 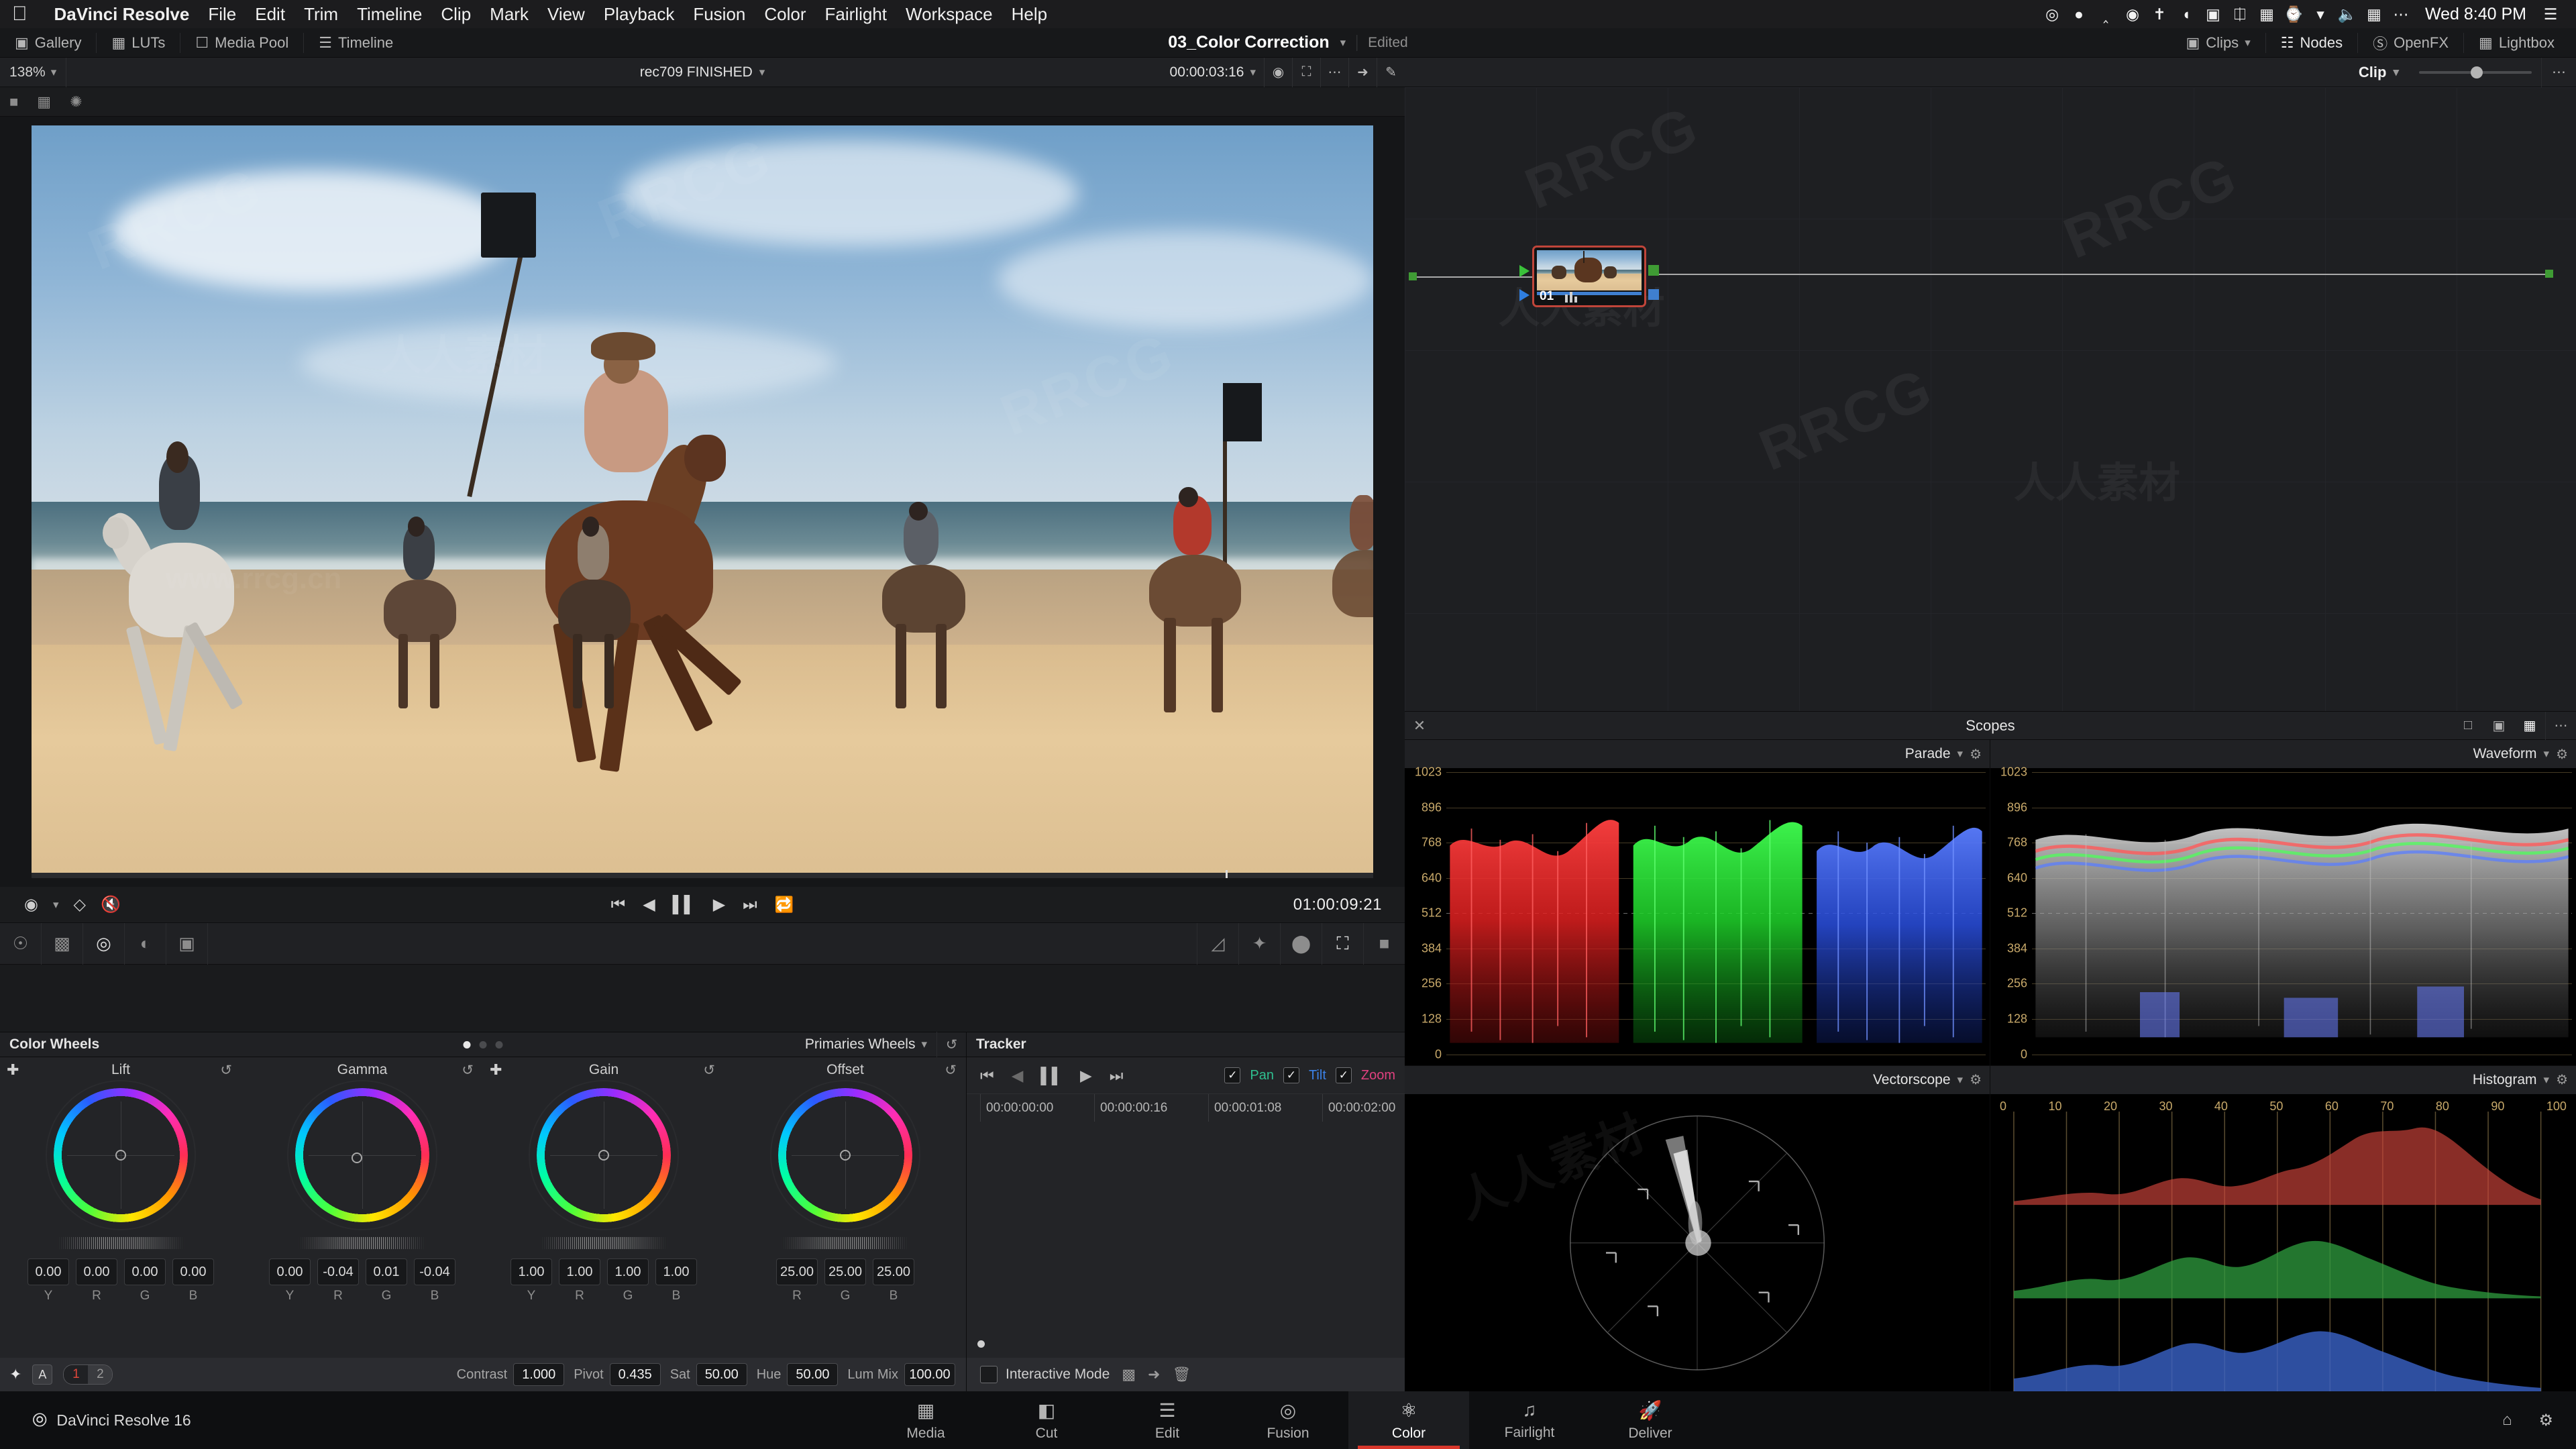 I want to click on playhead, so click(x=1227, y=874).